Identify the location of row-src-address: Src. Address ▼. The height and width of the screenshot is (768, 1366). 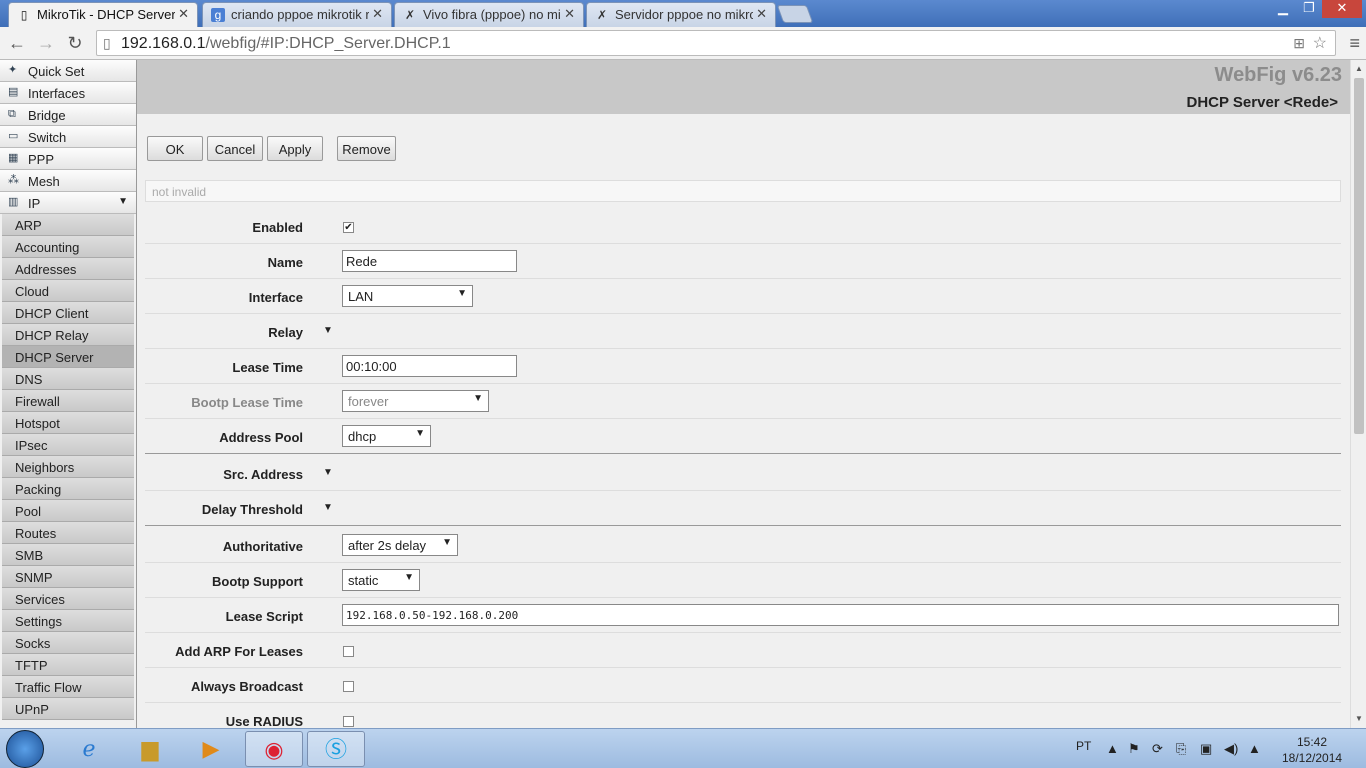
(743, 473).